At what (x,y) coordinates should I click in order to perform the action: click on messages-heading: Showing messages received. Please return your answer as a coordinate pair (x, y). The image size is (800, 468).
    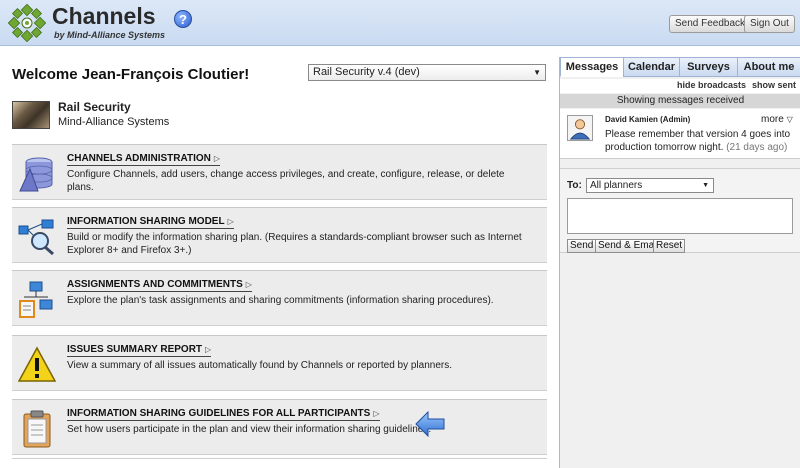
    Looking at the image, I should click on (680, 101).